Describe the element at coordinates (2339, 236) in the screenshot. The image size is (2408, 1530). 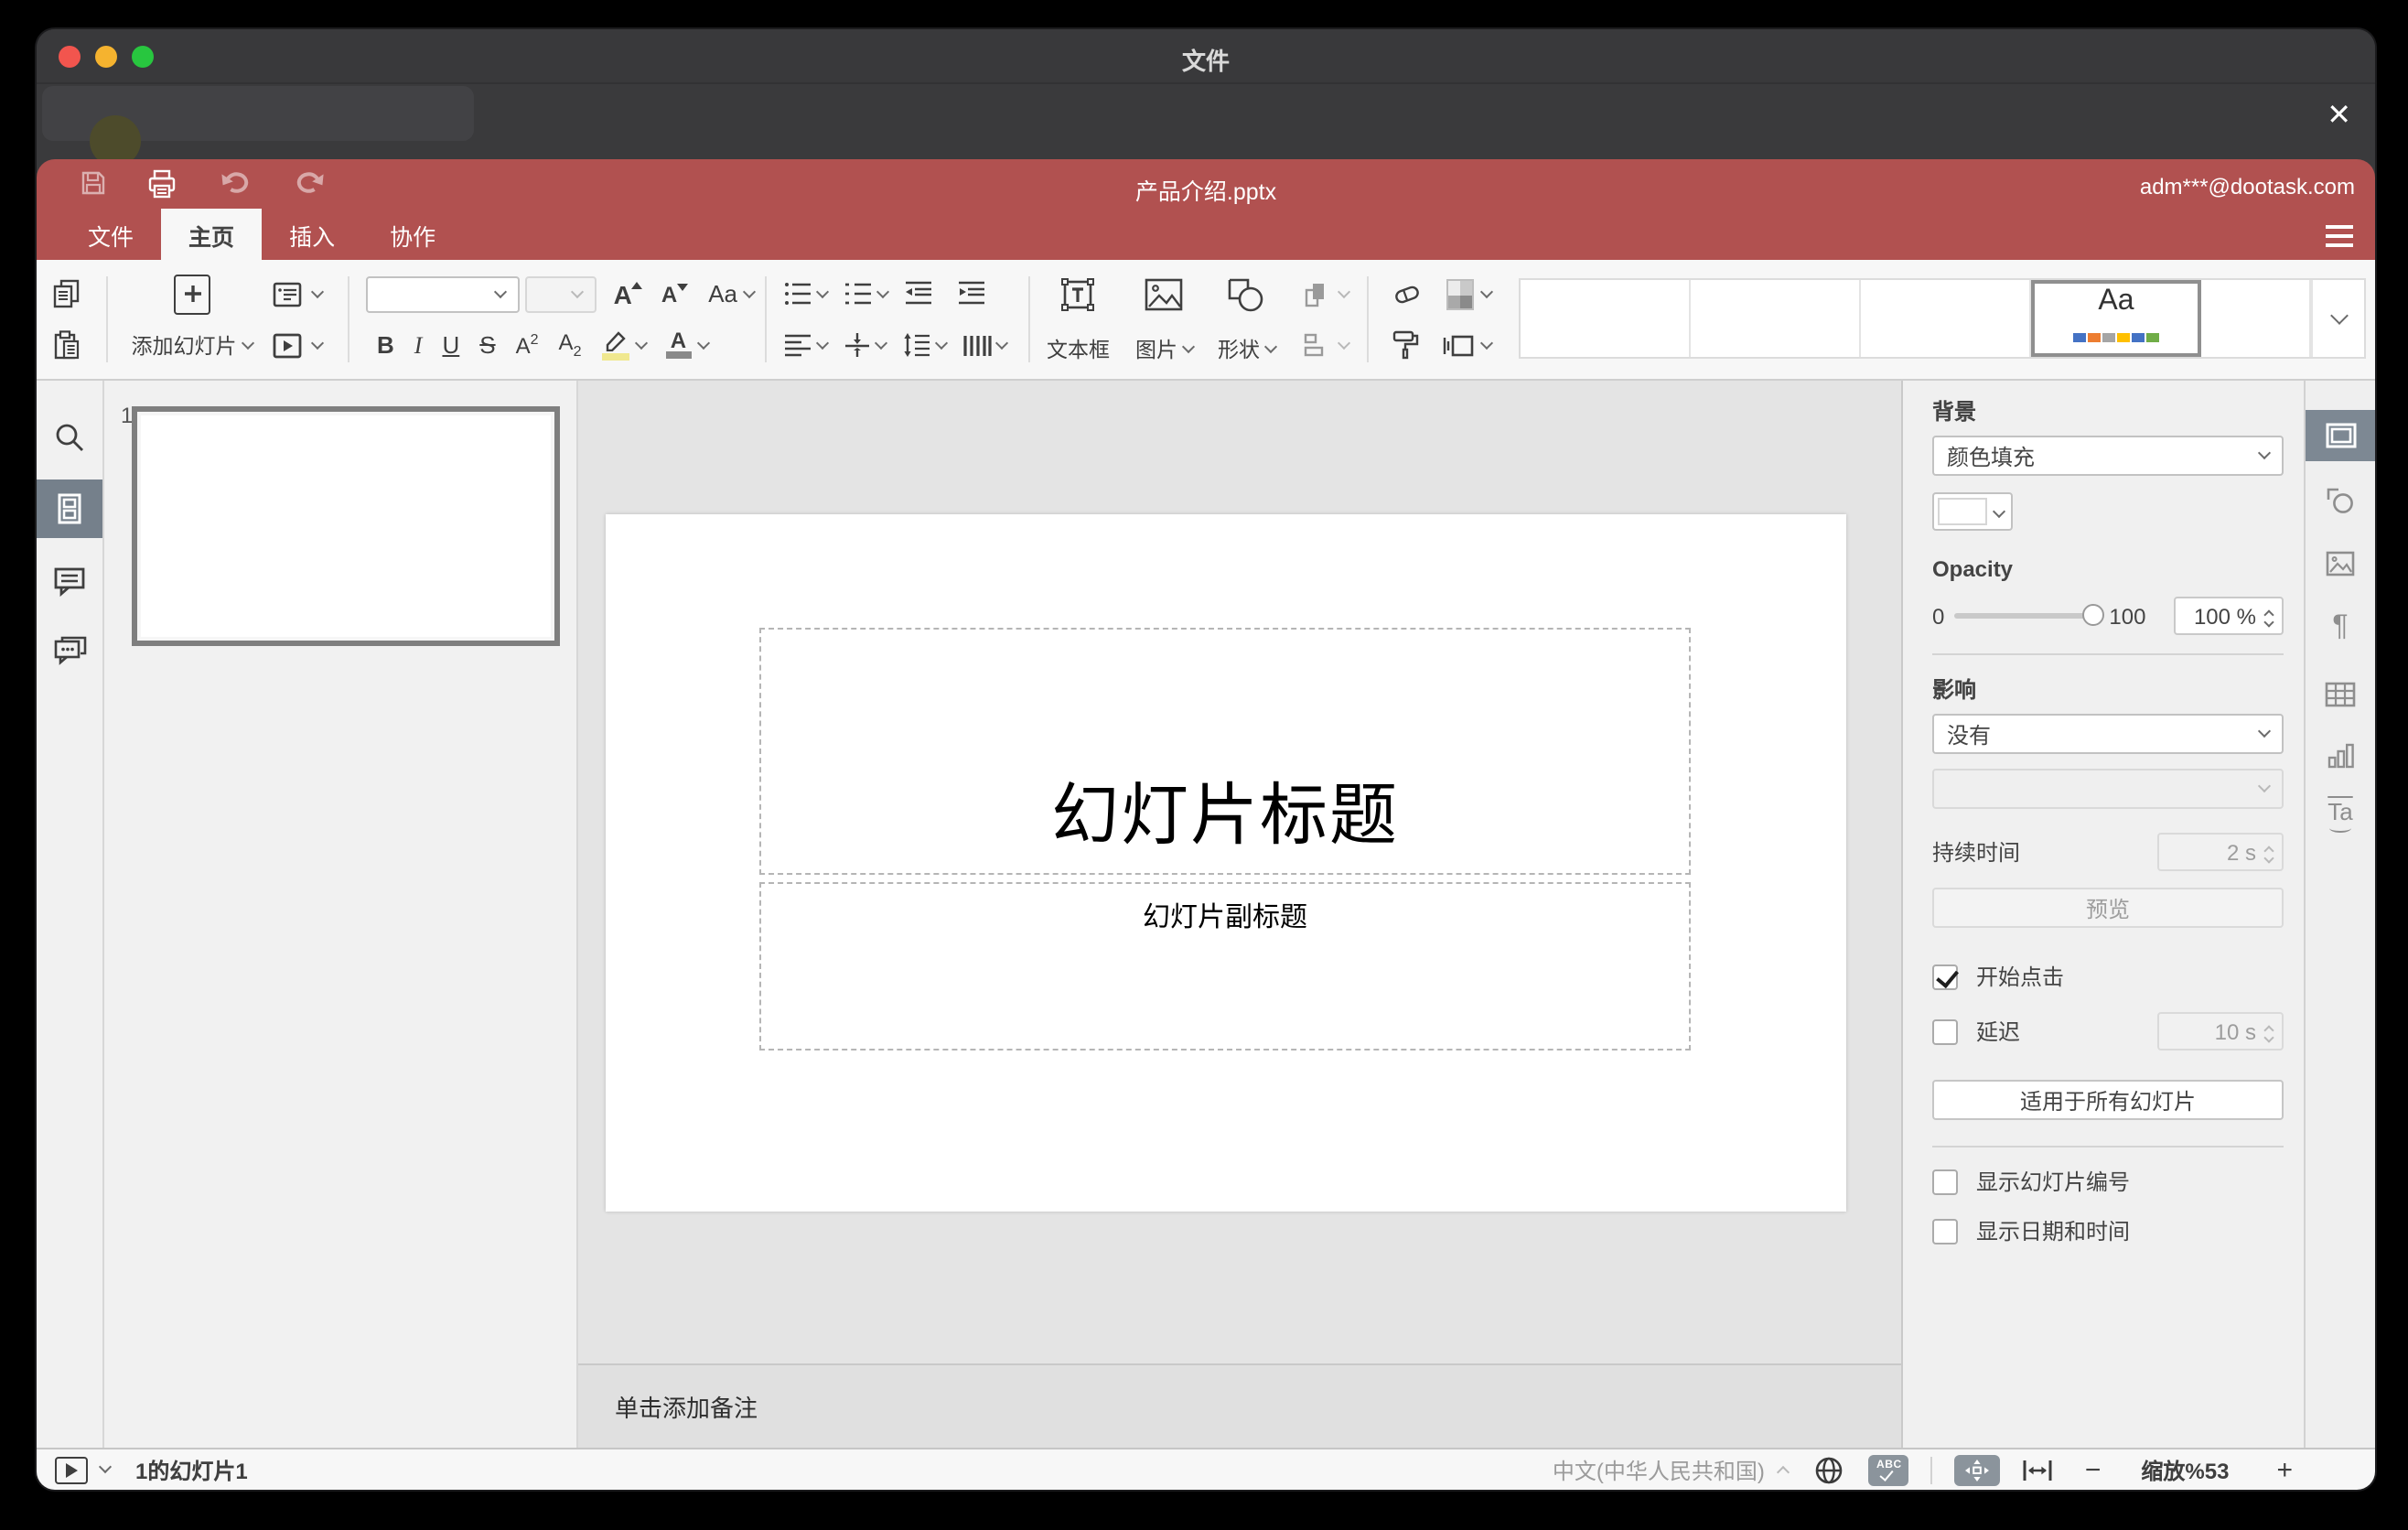
I see `menu-icon` at that location.